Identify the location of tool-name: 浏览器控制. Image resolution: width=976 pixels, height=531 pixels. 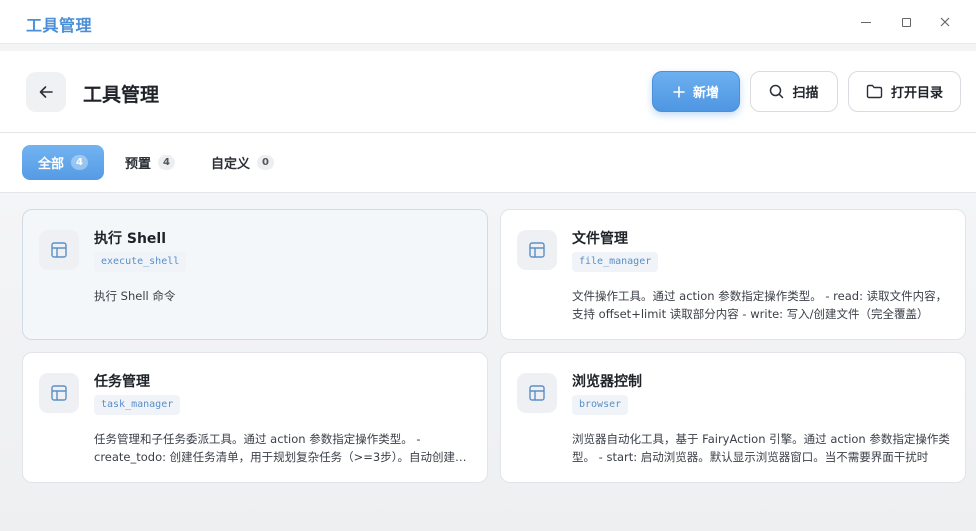
(607, 382).